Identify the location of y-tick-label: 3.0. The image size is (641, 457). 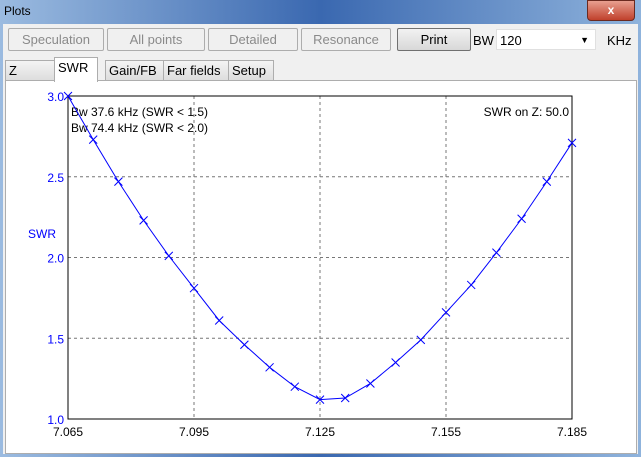
(55, 97).